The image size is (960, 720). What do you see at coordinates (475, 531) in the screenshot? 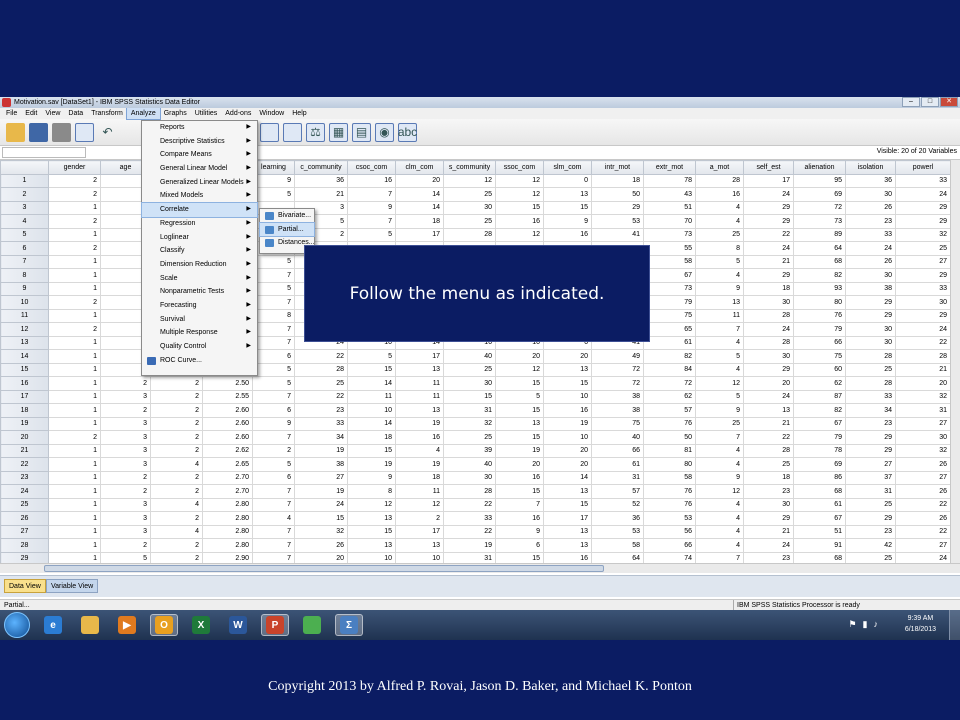
I see `table-row: 27 1 3 4 2.80 7 32 15 17 22 9 13 53 56 4 21 51 23 22` at bounding box center [475, 531].